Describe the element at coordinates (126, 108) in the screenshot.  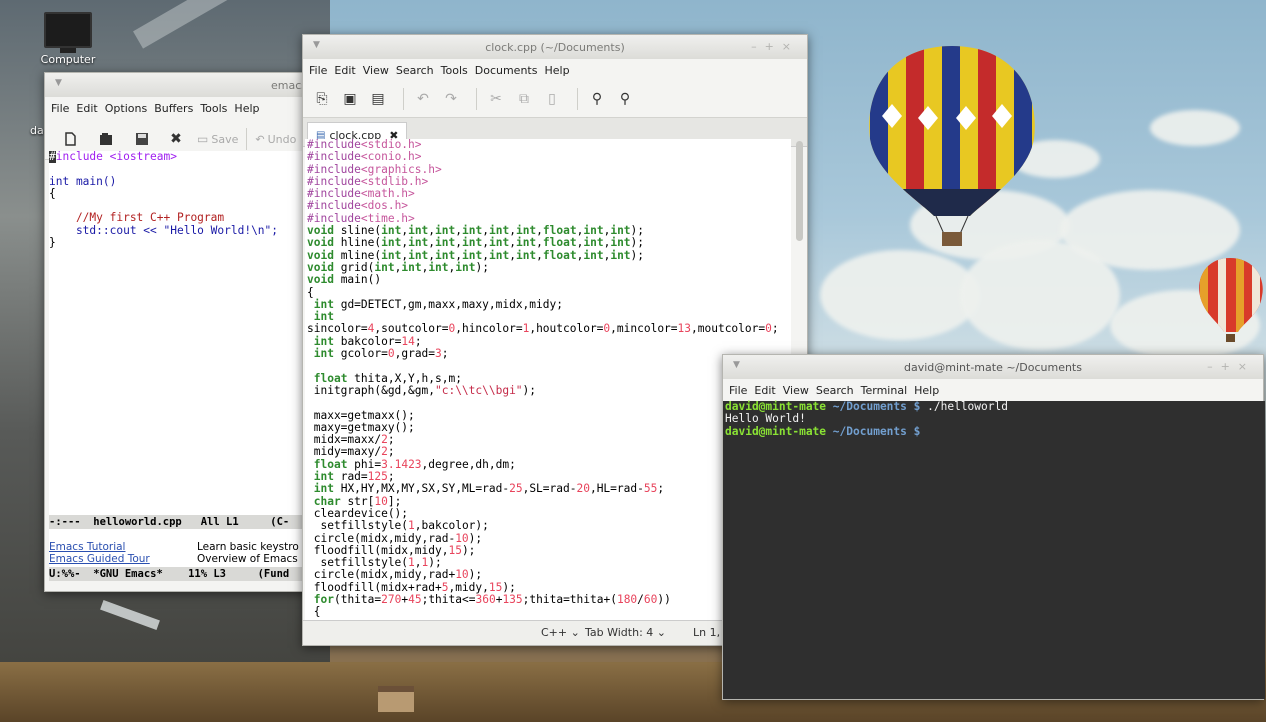
I see `emacs-menu-options: Options` at that location.